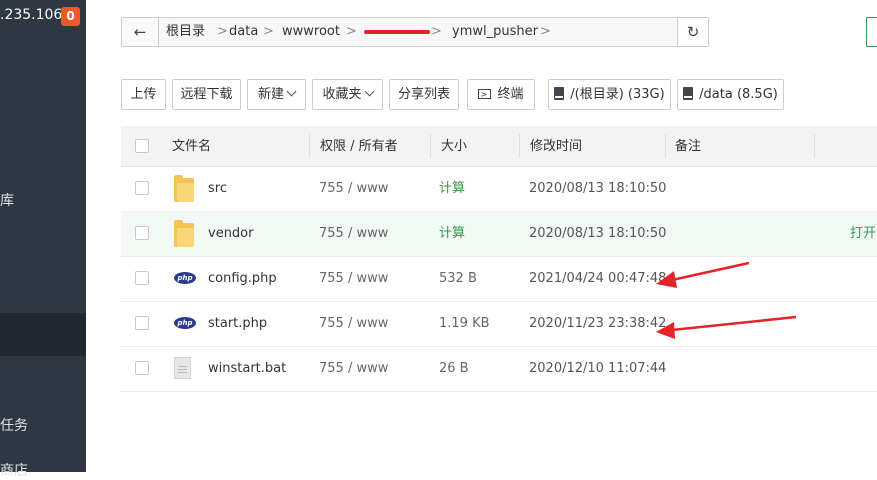 The height and width of the screenshot is (480, 877). Describe the element at coordinates (726, 300) in the screenshot. I see `annotation-arrows` at that location.